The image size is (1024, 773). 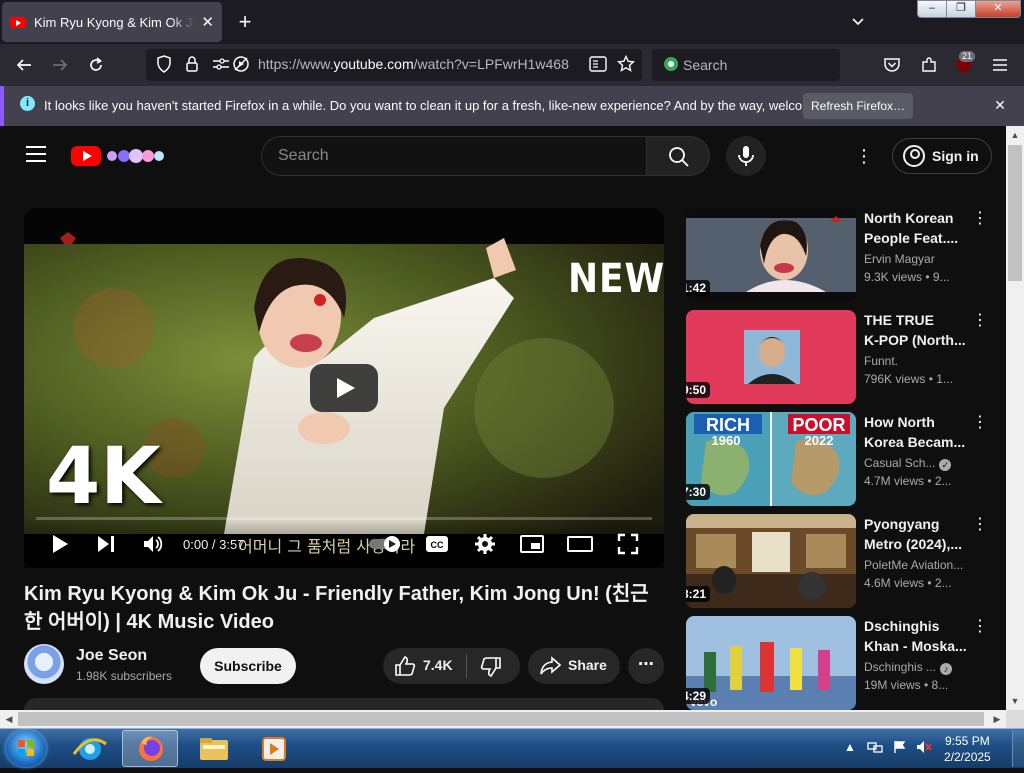 What do you see at coordinates (501, 719) in the screenshot?
I see `horizontal-scroll-thumb` at bounding box center [501, 719].